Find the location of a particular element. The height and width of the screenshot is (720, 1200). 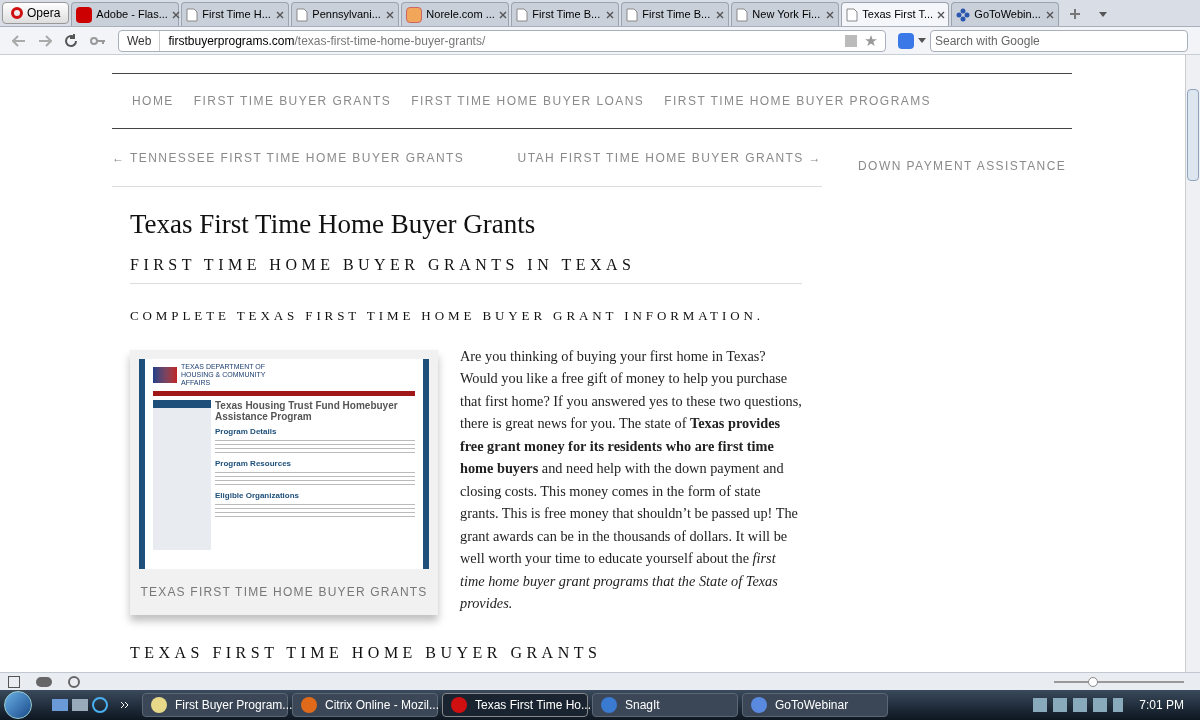

url-text: firstbuyerprograms.com/texas-first-time-home-buyer-grants/ is located at coordinates (327, 40).